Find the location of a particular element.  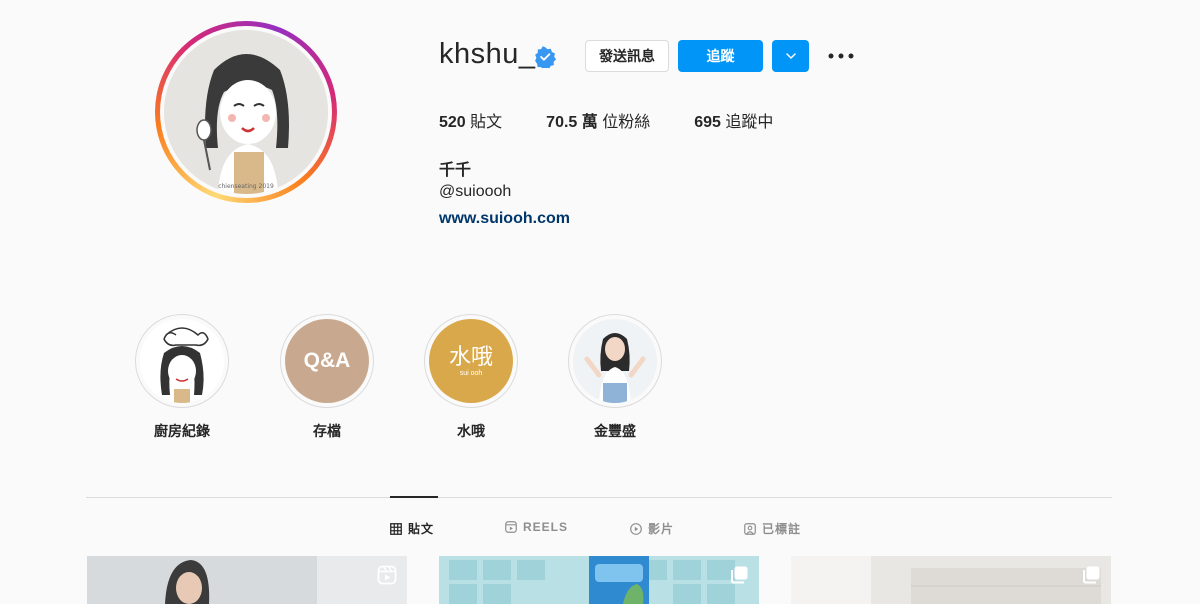

suggested-accounts-dropdown-button is located at coordinates (790, 56).